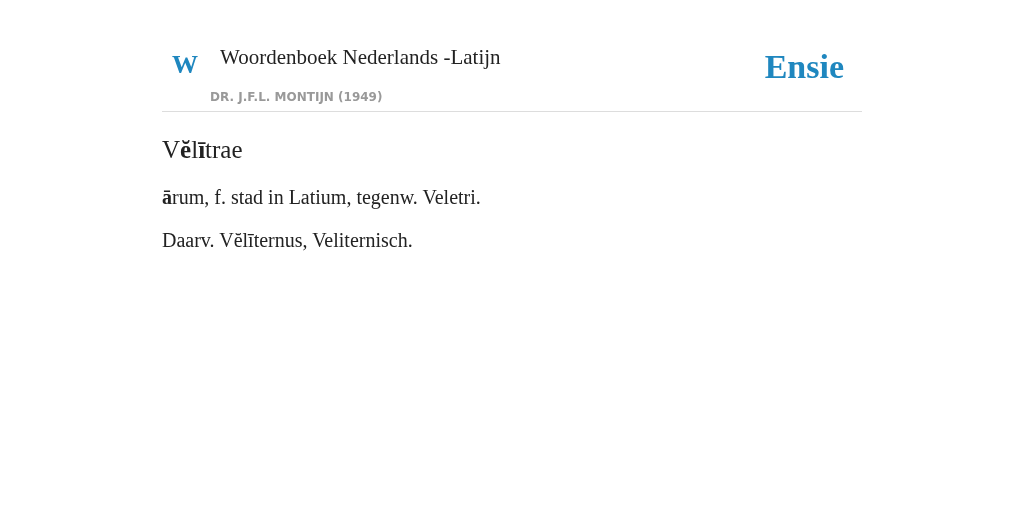 The width and height of the screenshot is (1024, 512). Describe the element at coordinates (288, 240) in the screenshot. I see `definition-text: Daarv. Vĕlīternus, Veliternisch.` at that location.